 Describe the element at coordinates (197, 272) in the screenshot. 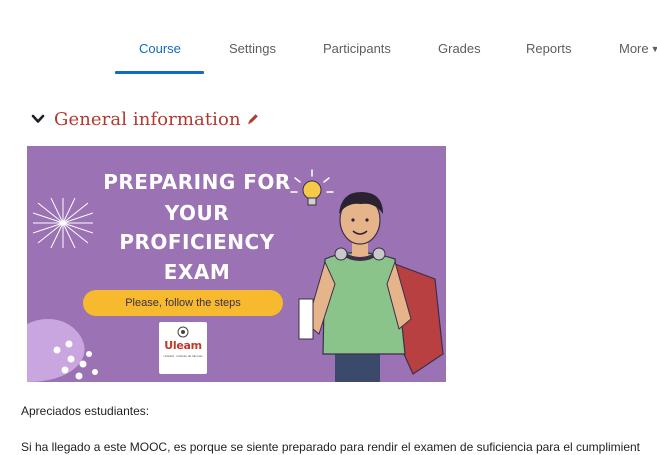

I see `banner-title-line: EXAM` at that location.